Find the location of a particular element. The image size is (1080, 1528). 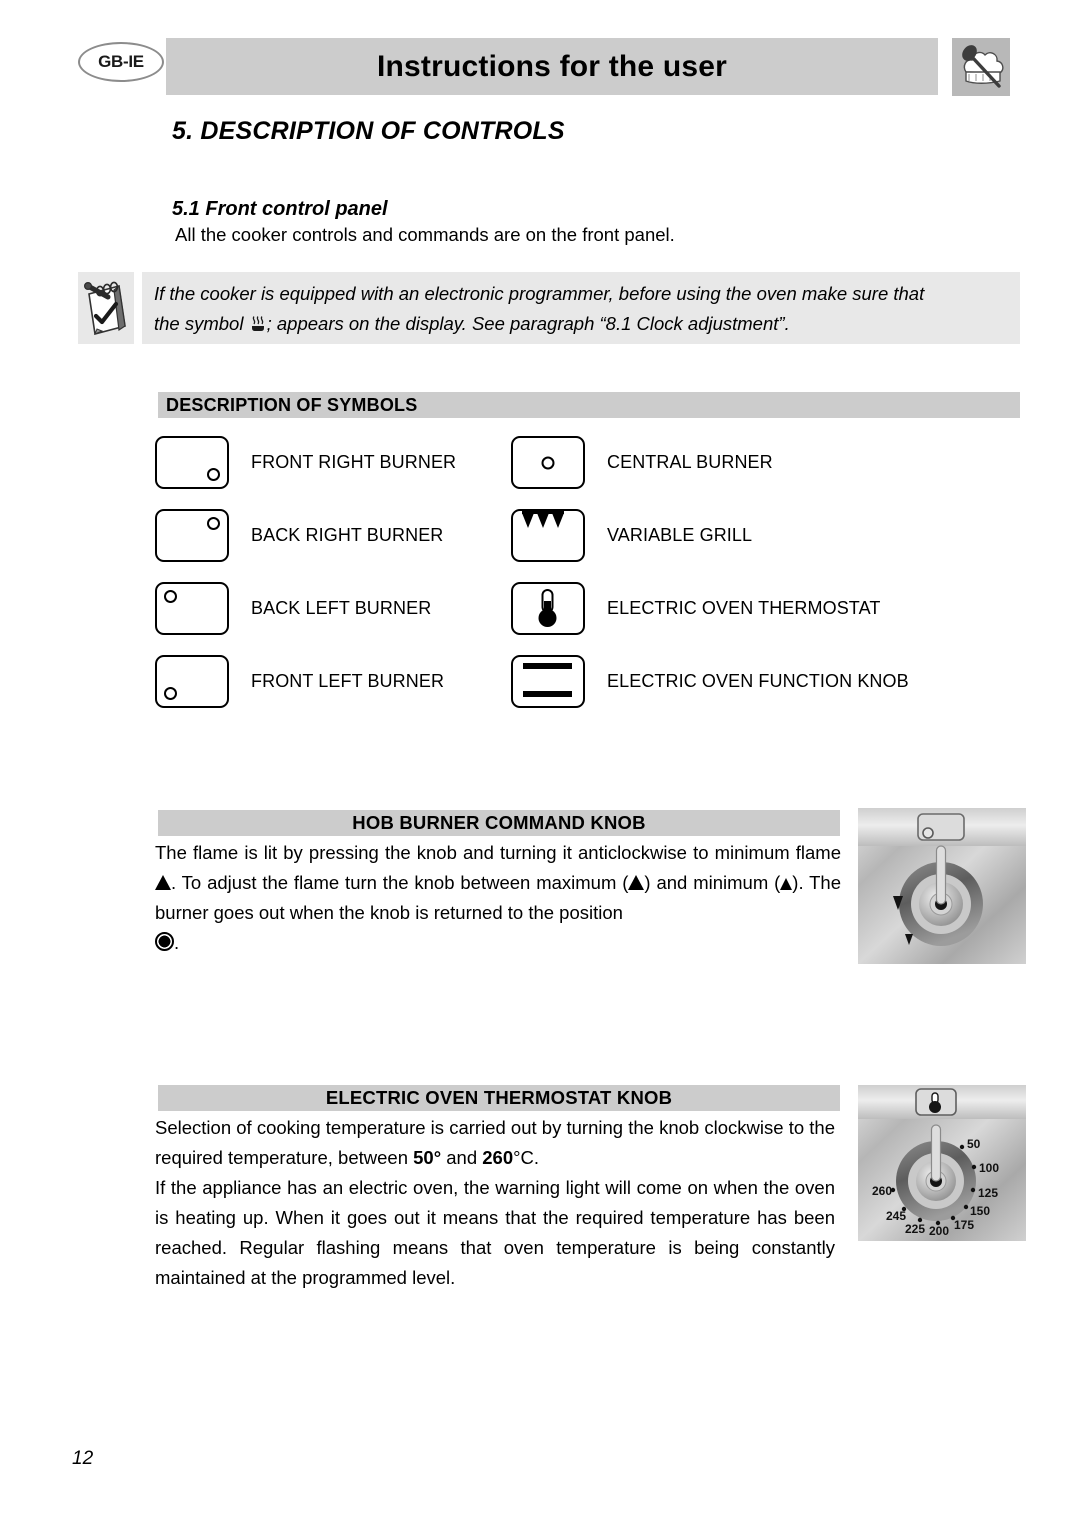

symbol-item-variable-grill: VARIABLE GRILL is located at coordinates (631, 535).